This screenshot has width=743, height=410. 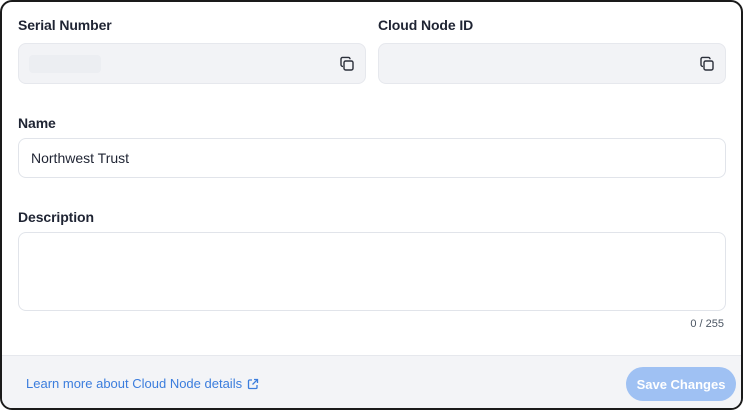 What do you see at coordinates (134, 383) in the screenshot?
I see `learn-more-label: Learn more about Cloud Node details` at bounding box center [134, 383].